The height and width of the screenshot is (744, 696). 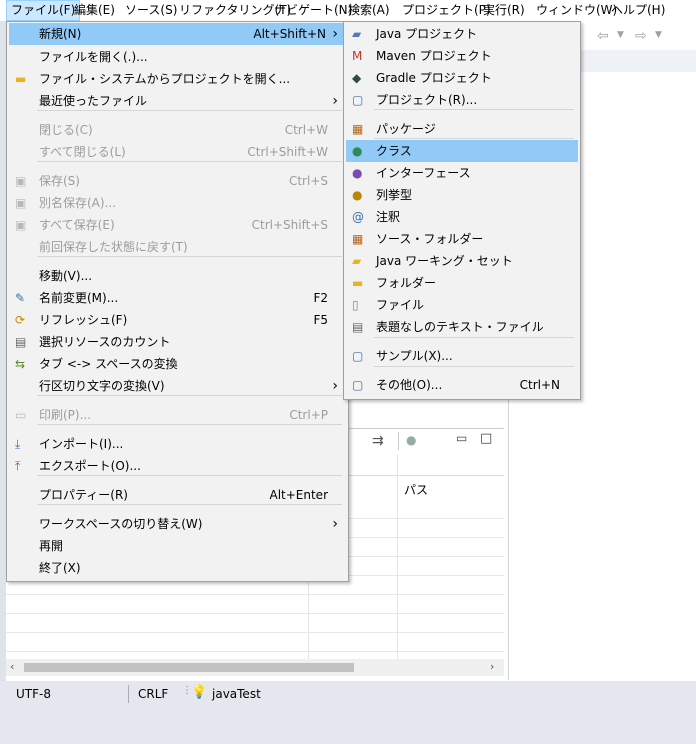 I want to click on file-icon: ▯, so click(x=355, y=305).